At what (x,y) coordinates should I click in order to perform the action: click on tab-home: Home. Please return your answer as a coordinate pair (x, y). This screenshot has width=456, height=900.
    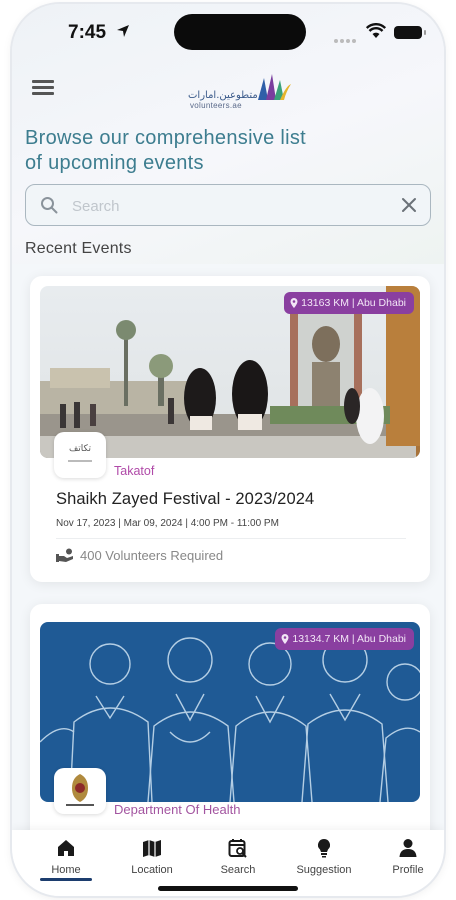
    Looking at the image, I should click on (66, 857).